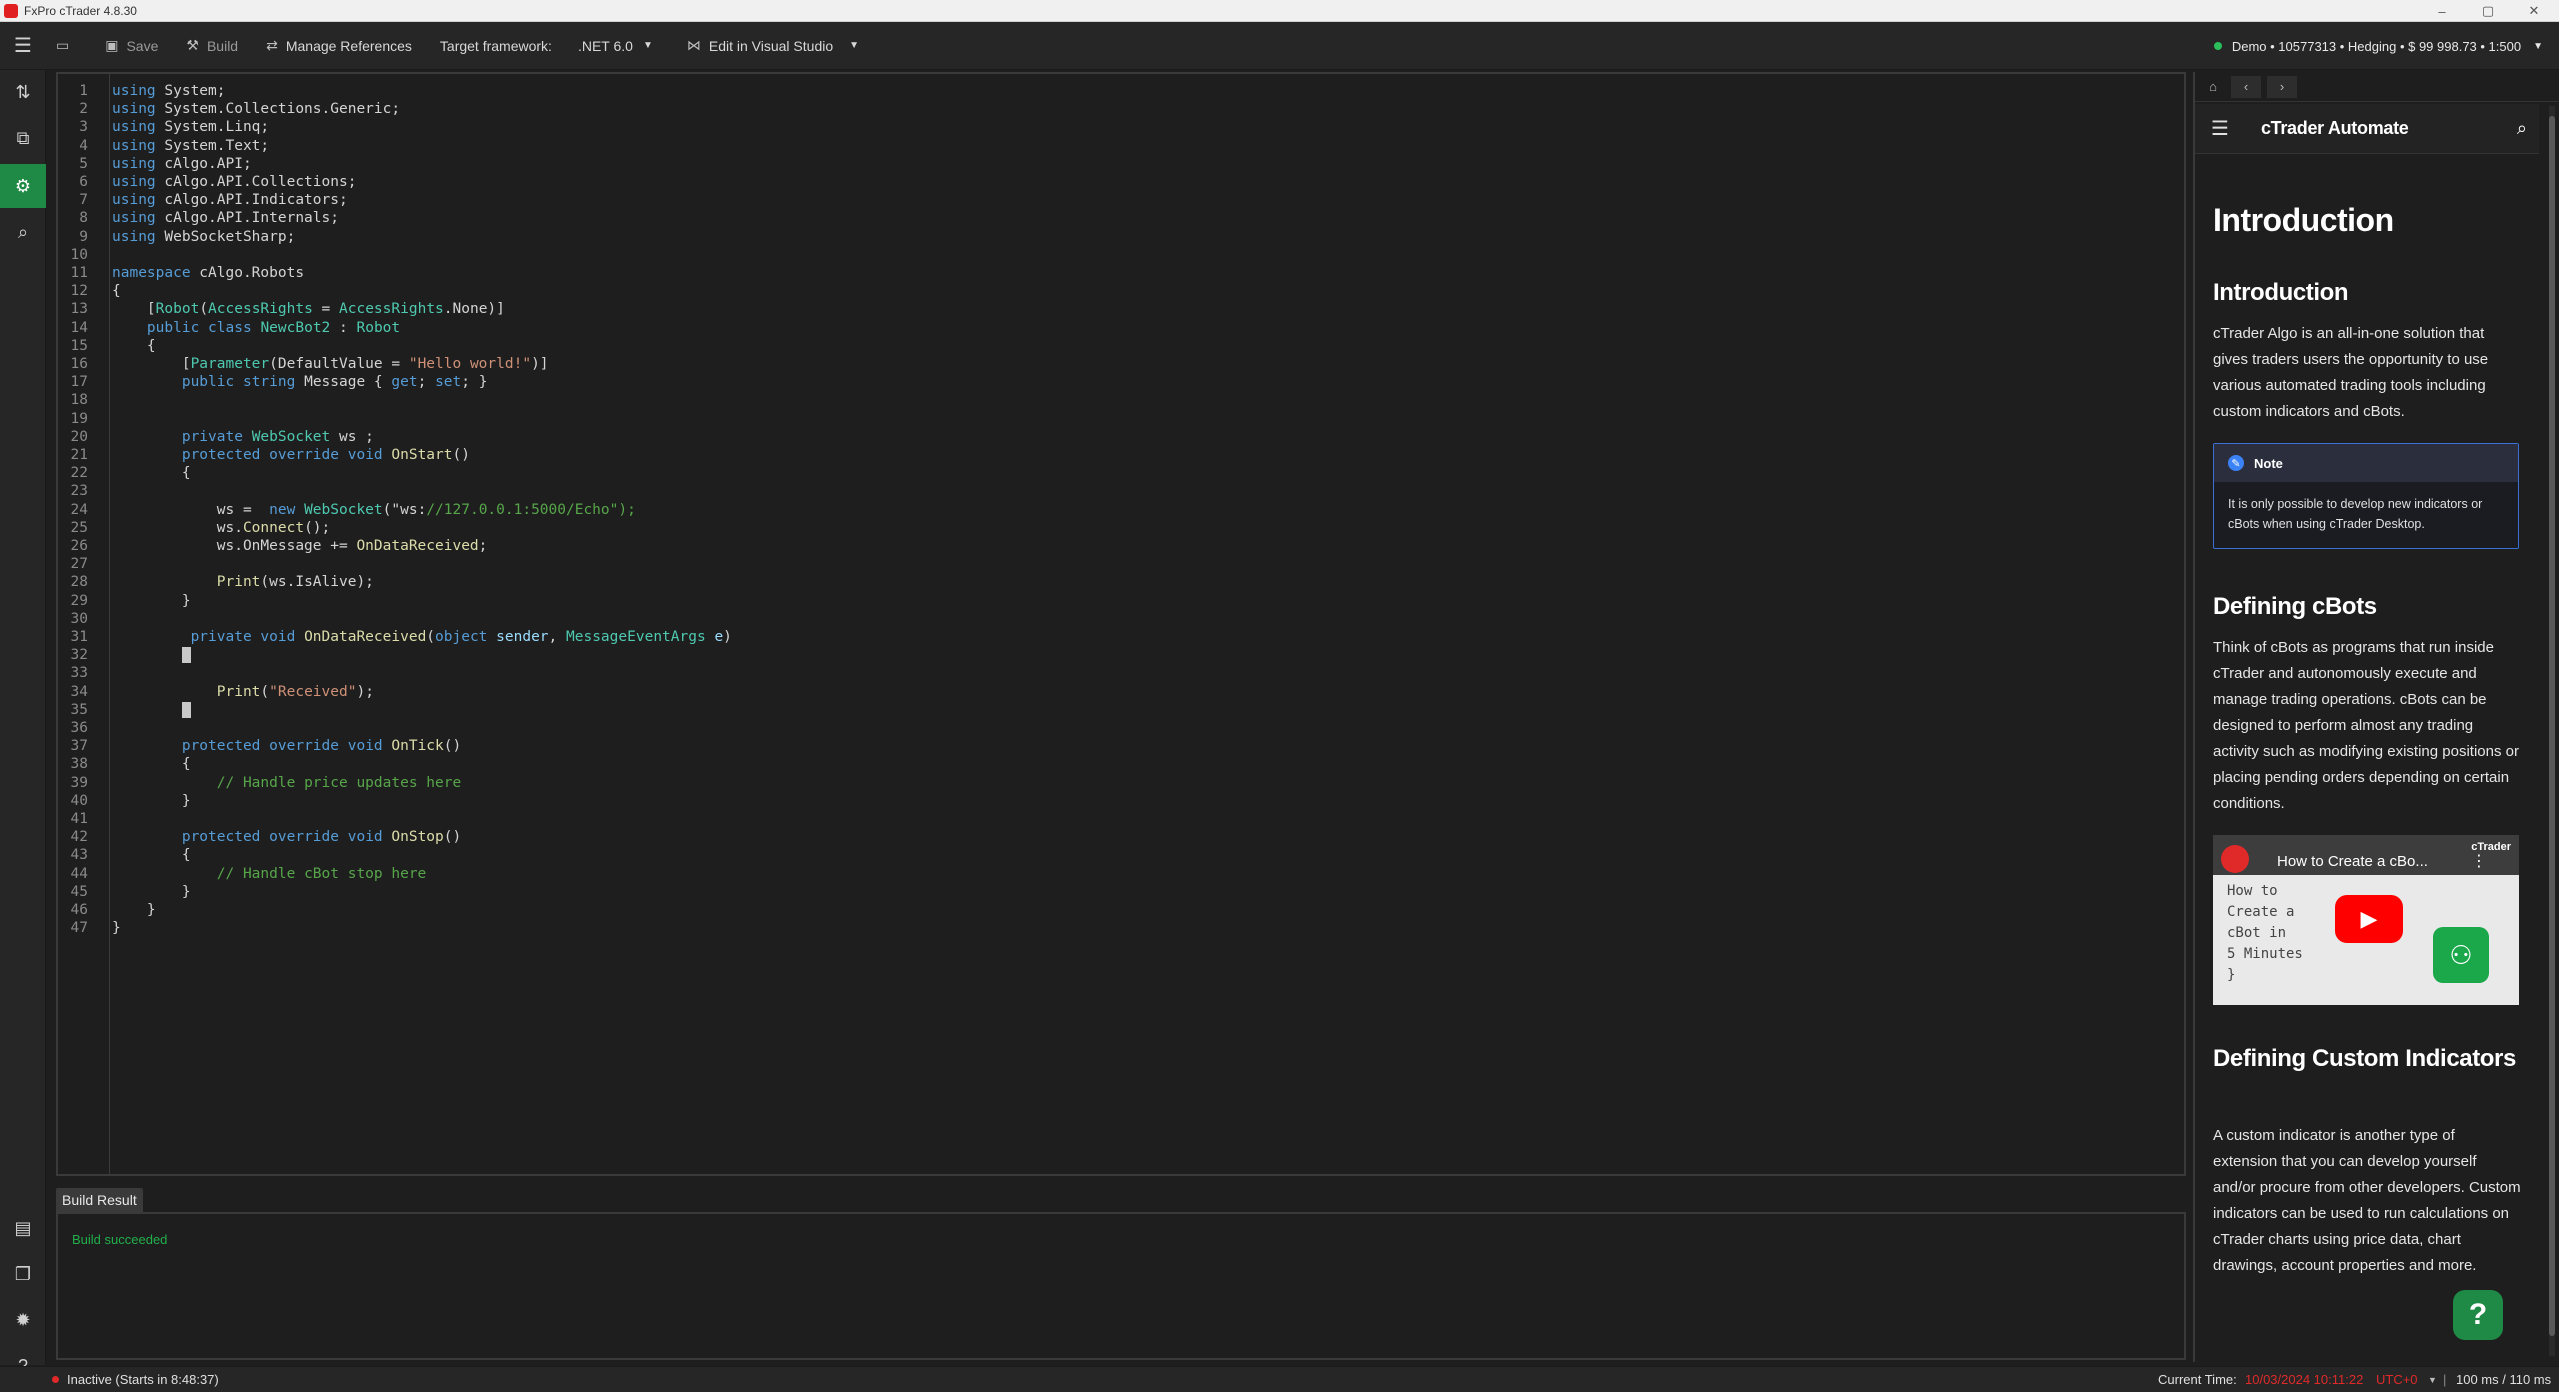 This screenshot has height=1392, width=2559. What do you see at coordinates (124, 473) in the screenshot?
I see `code-line: 22 {` at bounding box center [124, 473].